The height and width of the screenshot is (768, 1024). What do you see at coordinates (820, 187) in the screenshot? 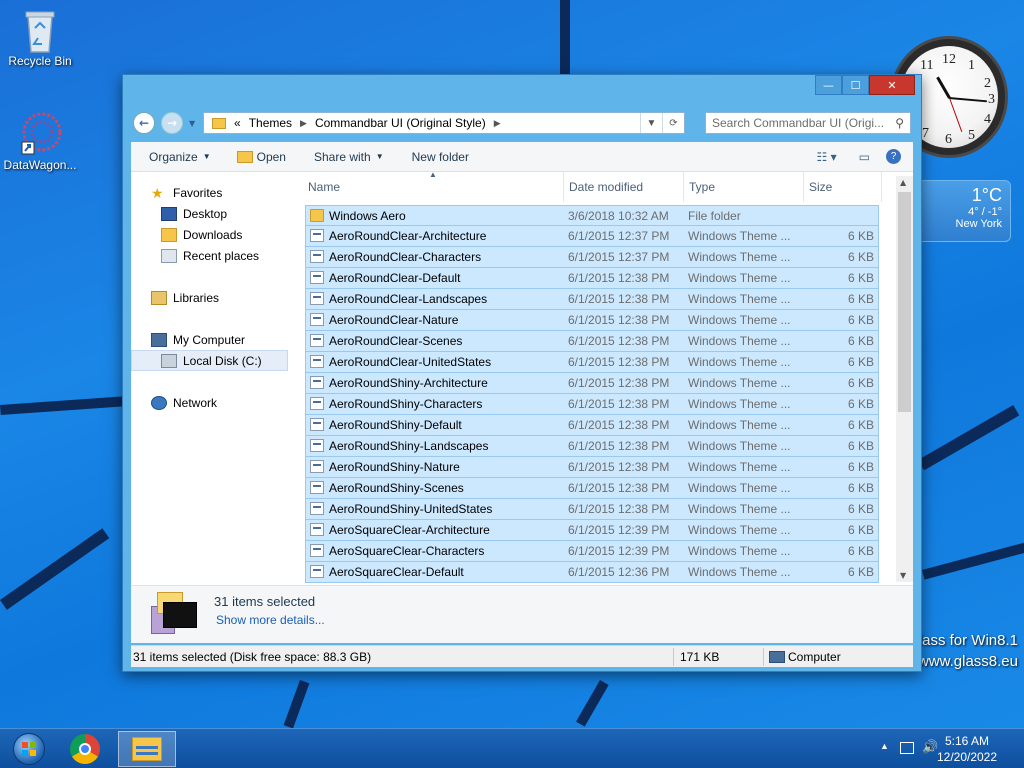
I see `column-size: Size` at bounding box center [820, 187].